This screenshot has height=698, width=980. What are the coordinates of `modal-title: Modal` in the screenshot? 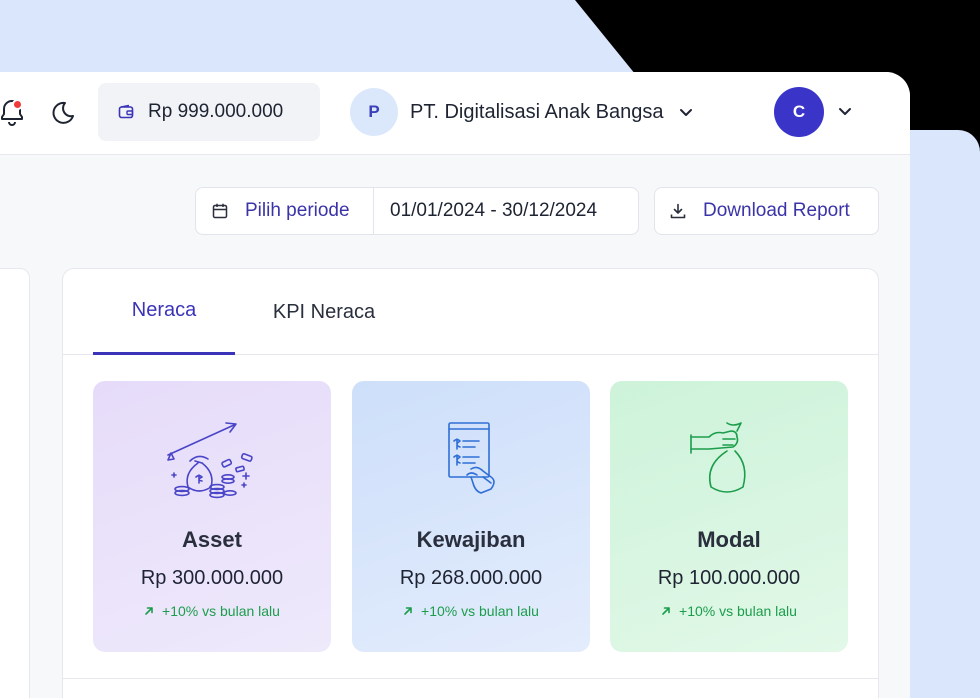 It's located at (729, 539).